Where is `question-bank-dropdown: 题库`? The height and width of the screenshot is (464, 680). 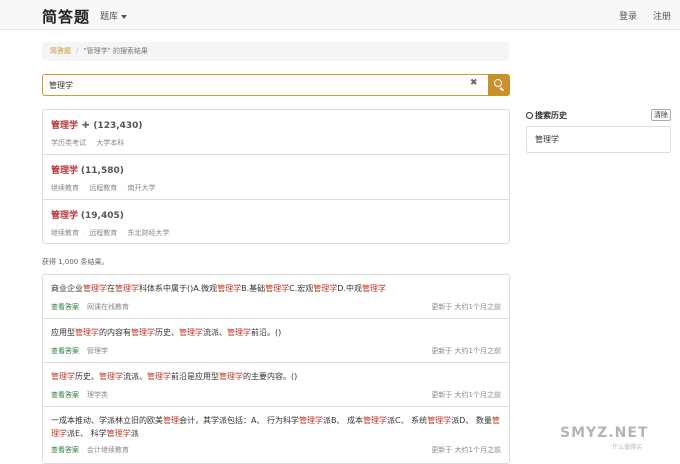
question-bank-dropdown: 题库 is located at coordinates (114, 15).